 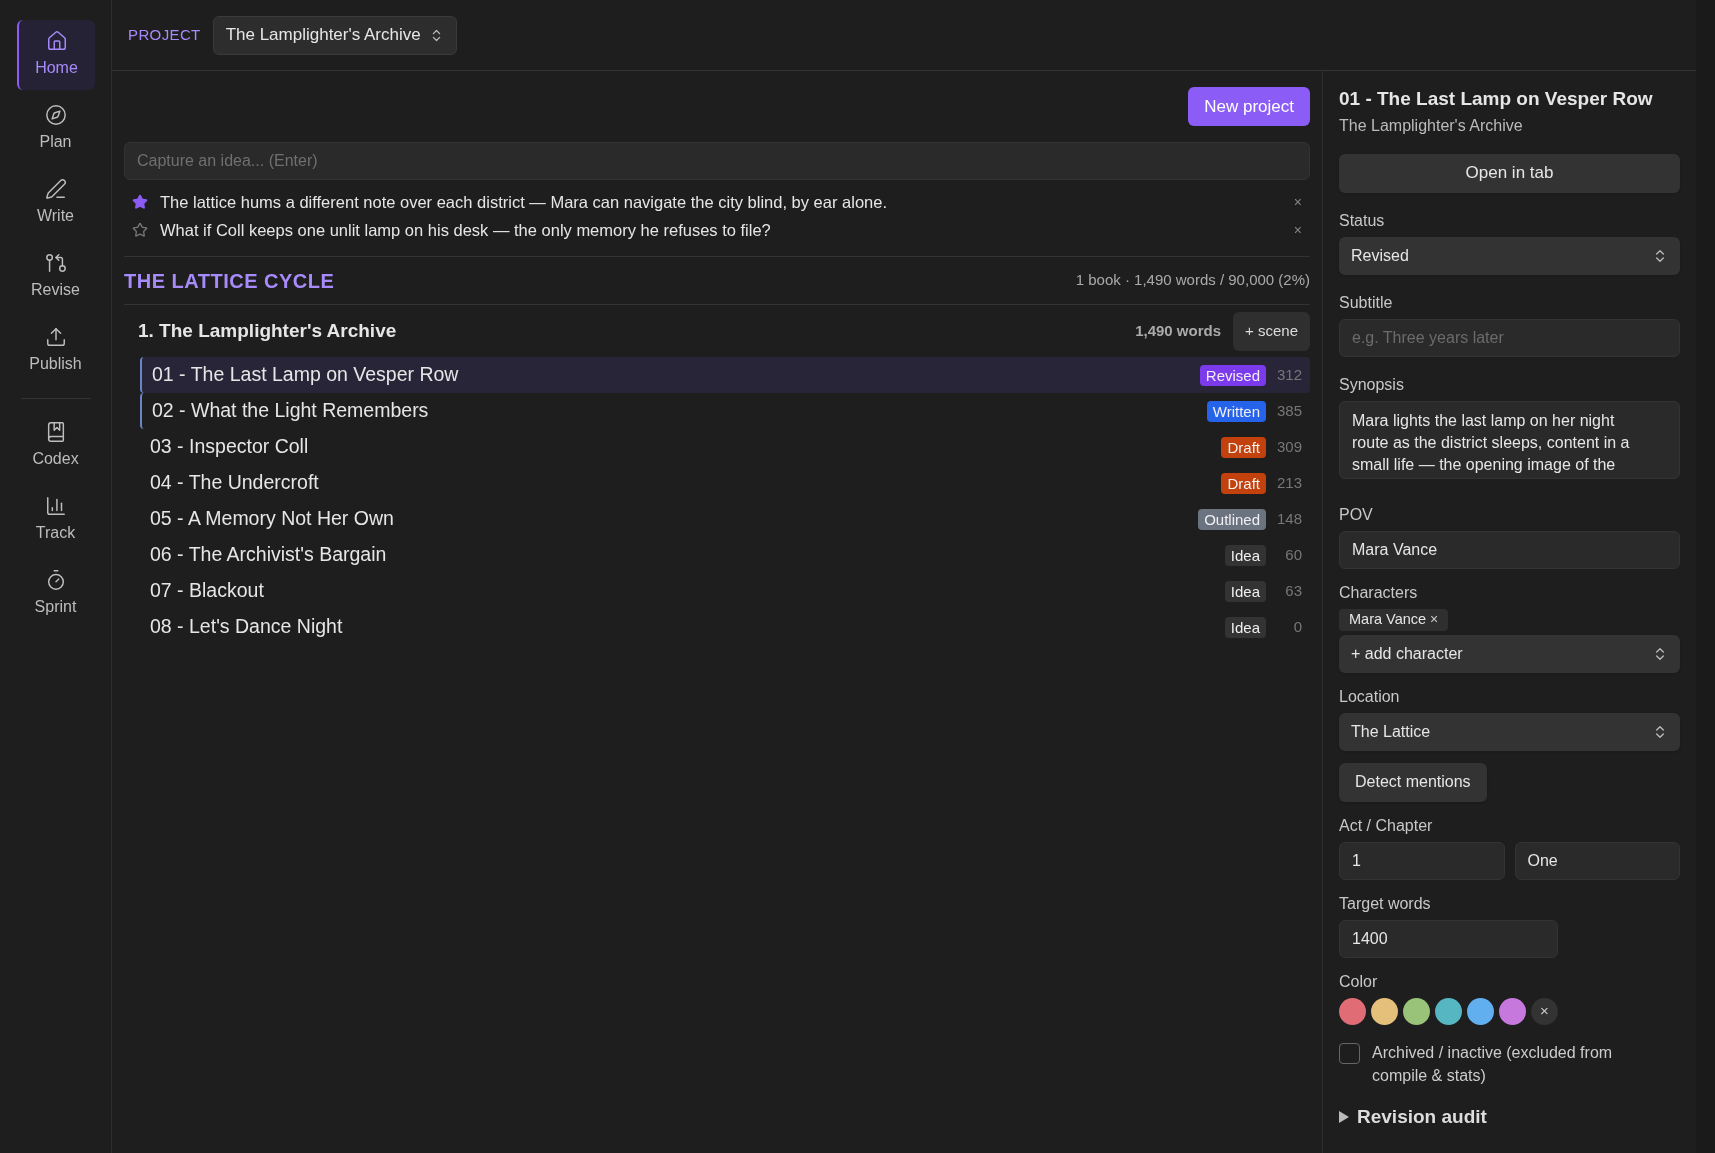 What do you see at coordinates (207, 591) in the screenshot?
I see `scene-title: 07 - Blackout` at bounding box center [207, 591].